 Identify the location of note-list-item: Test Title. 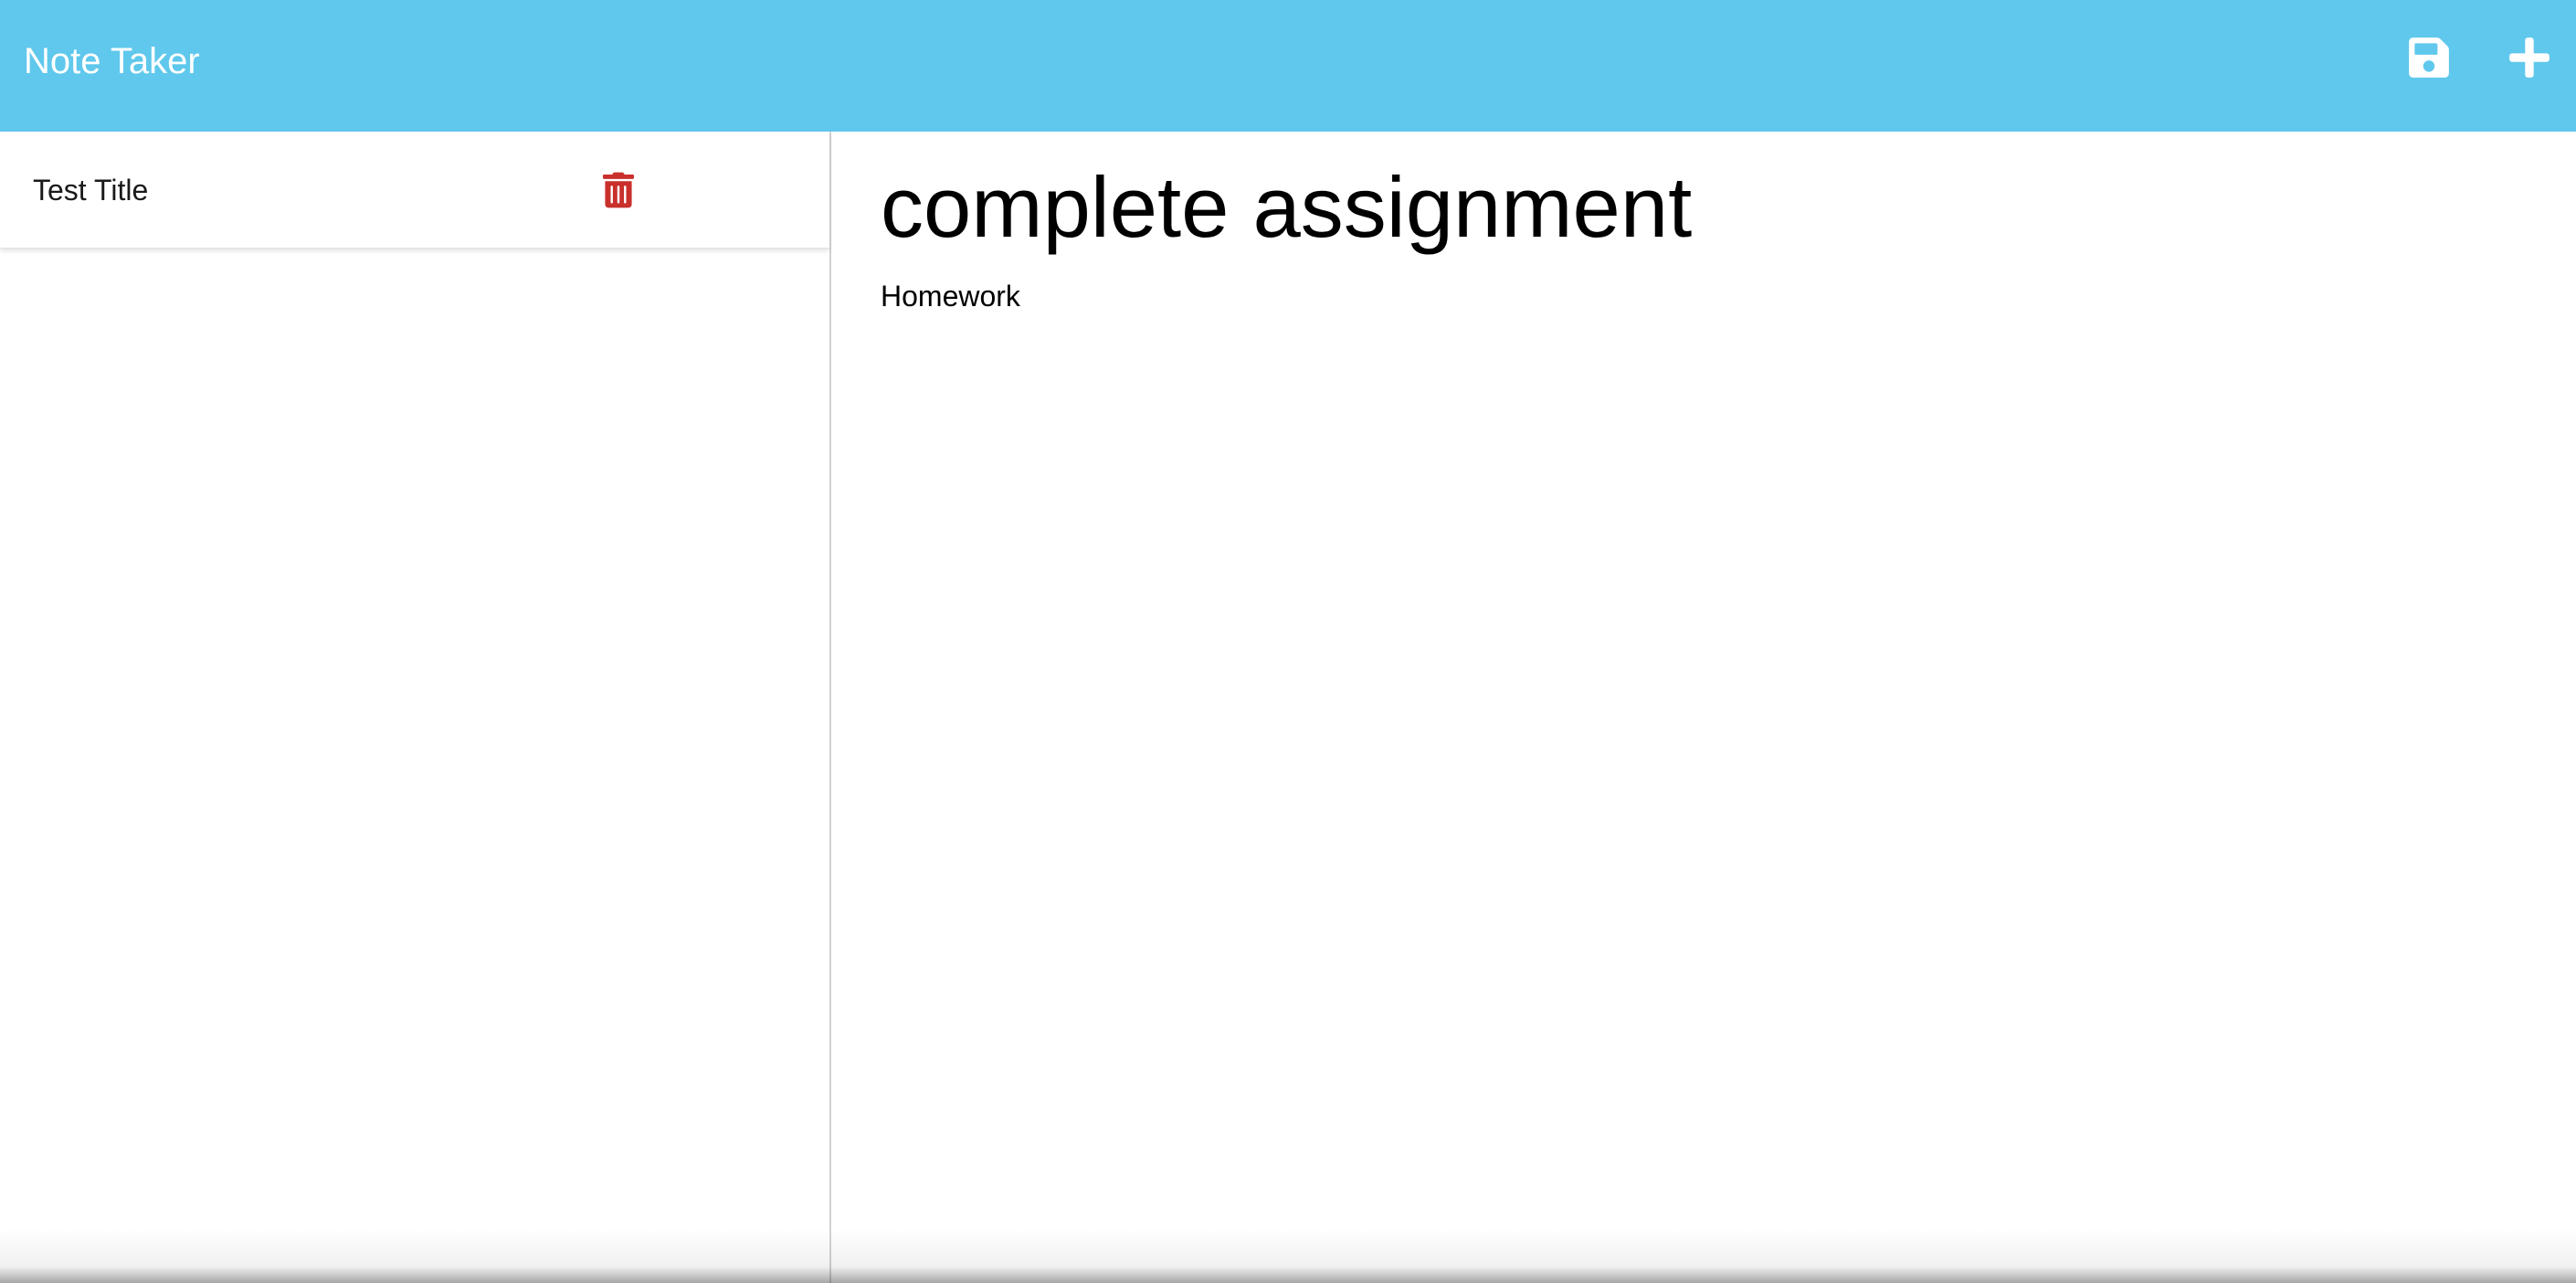
(414, 190).